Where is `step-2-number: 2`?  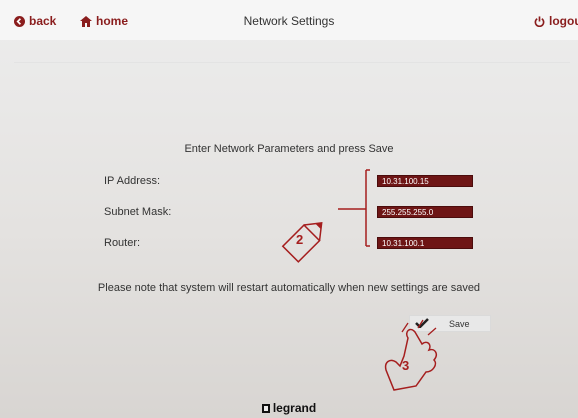 step-2-number: 2 is located at coordinates (300, 239).